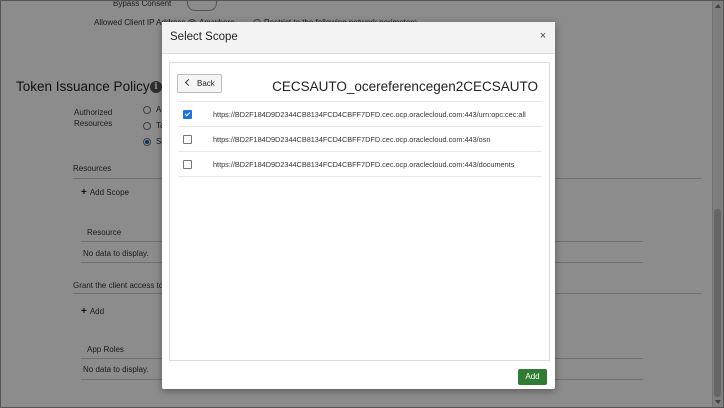 The image size is (724, 408). What do you see at coordinates (358, 38) in the screenshot?
I see `dialog-header: Select Scope ×` at bounding box center [358, 38].